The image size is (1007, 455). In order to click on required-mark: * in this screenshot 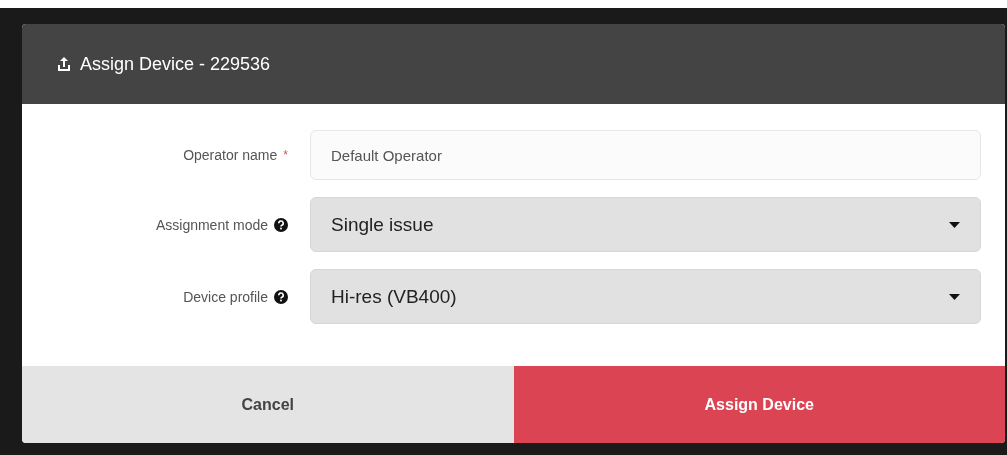, I will do `click(285, 155)`.